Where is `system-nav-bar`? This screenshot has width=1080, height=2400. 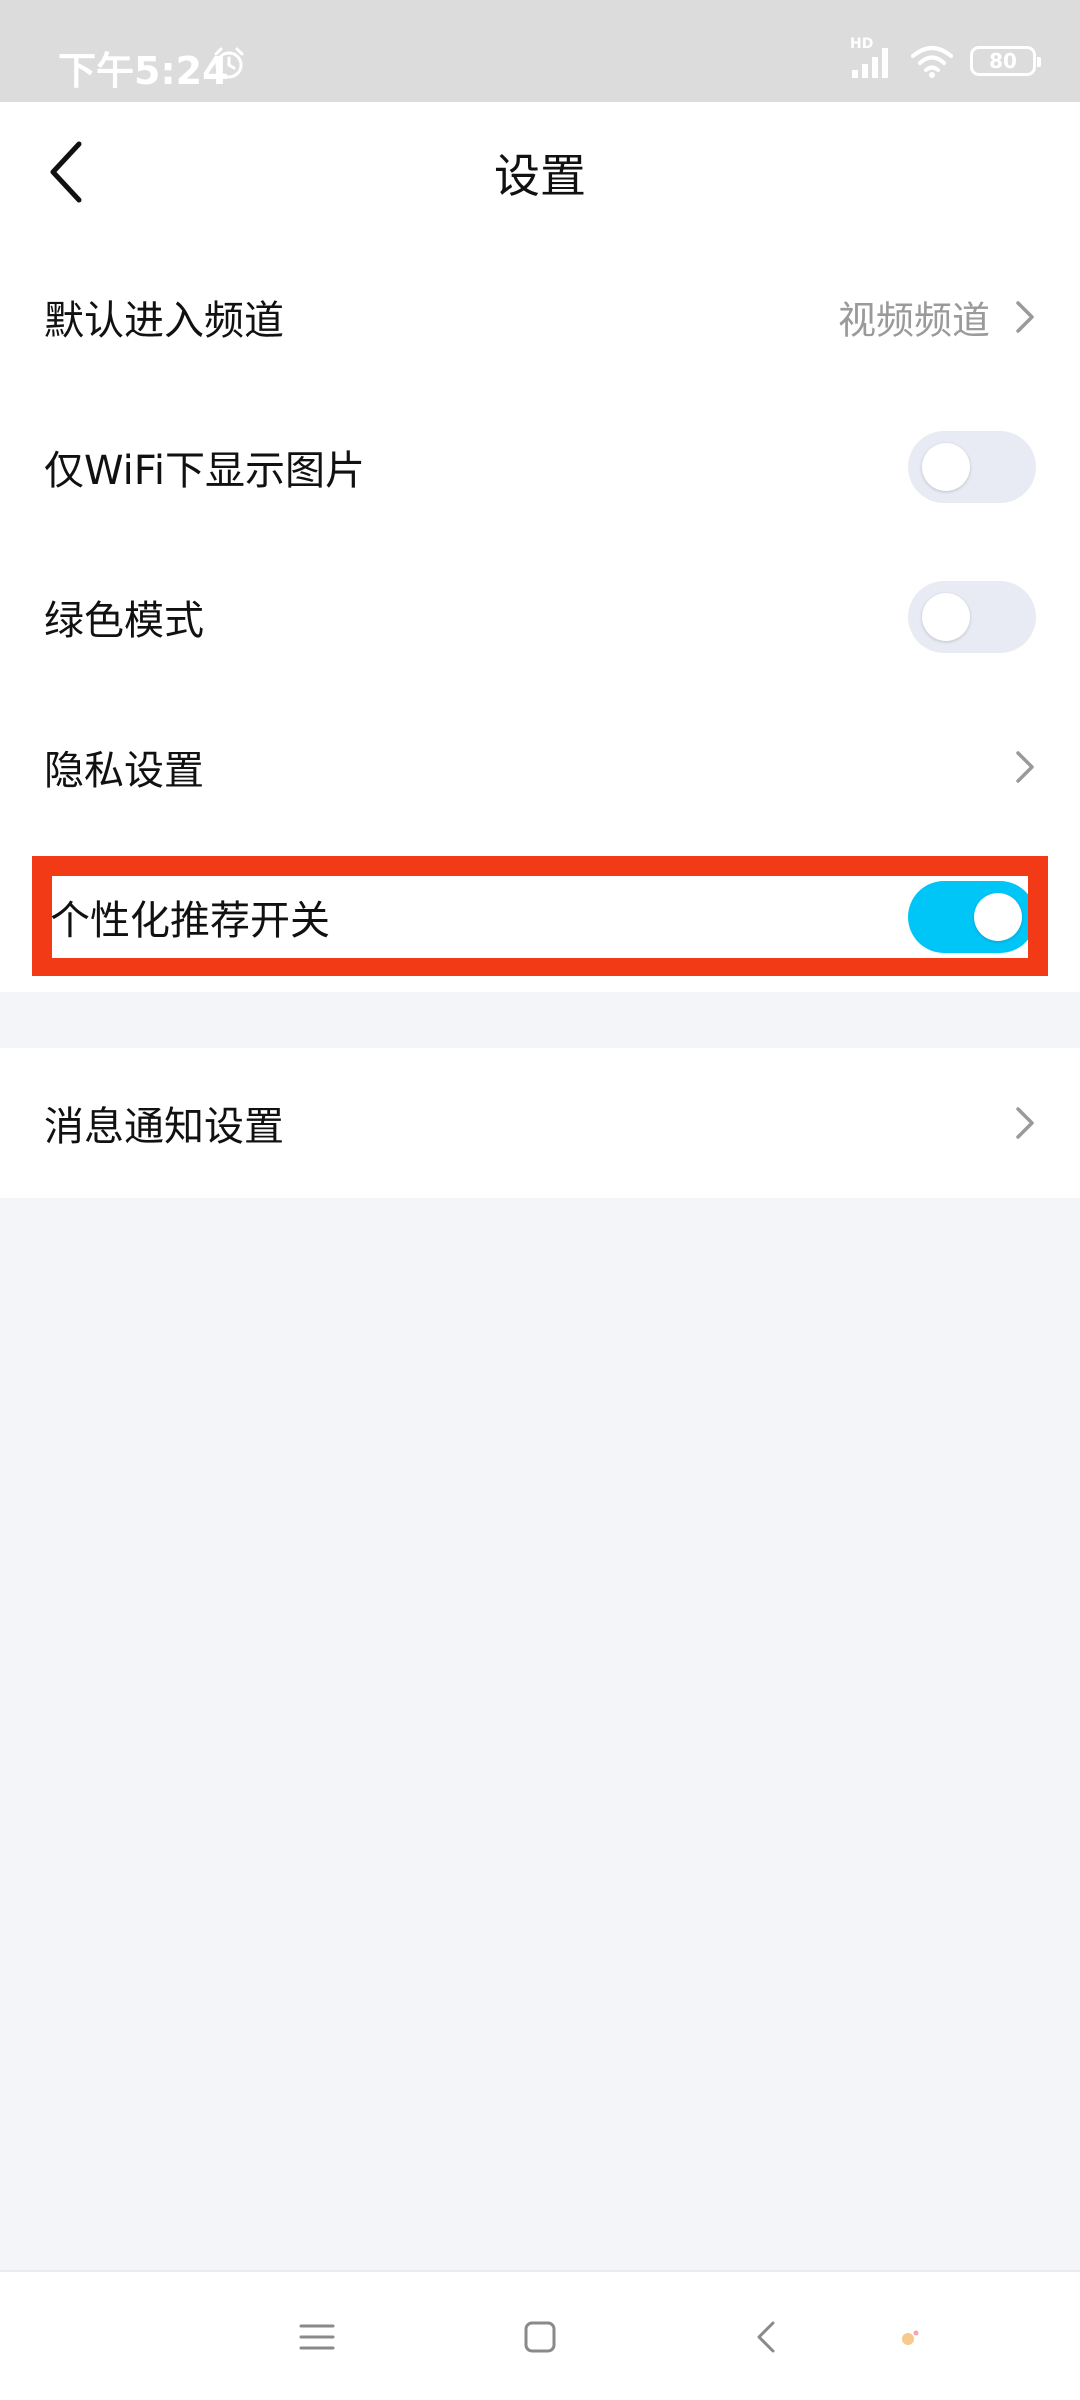 system-nav-bar is located at coordinates (540, 2335).